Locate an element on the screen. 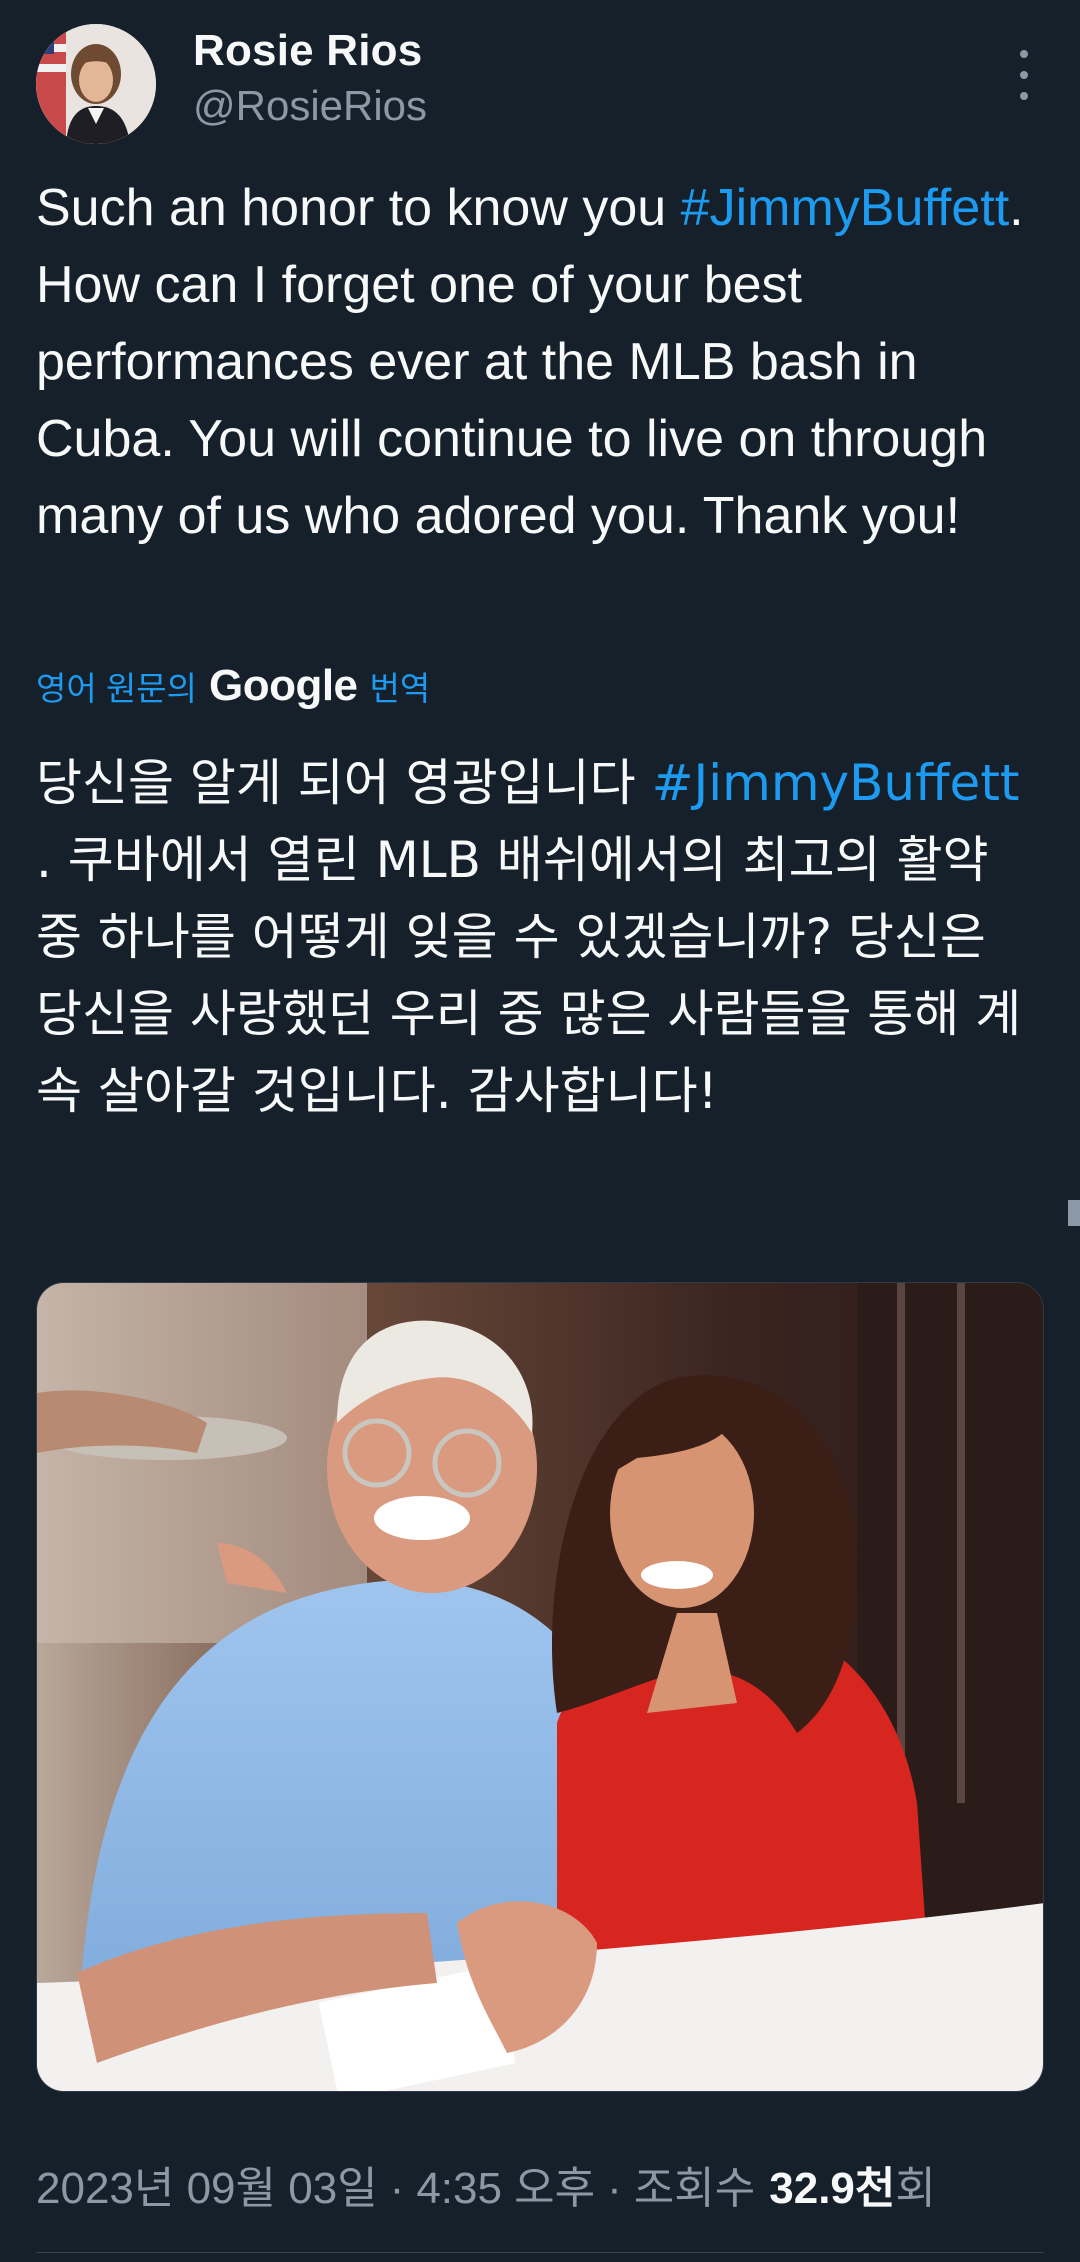 The width and height of the screenshot is (1080, 2262). tweet-metadata: 2023년 09월 03일 · 4:35 오후 · 조회수 32.9천 회 is located at coordinates (486, 2184).